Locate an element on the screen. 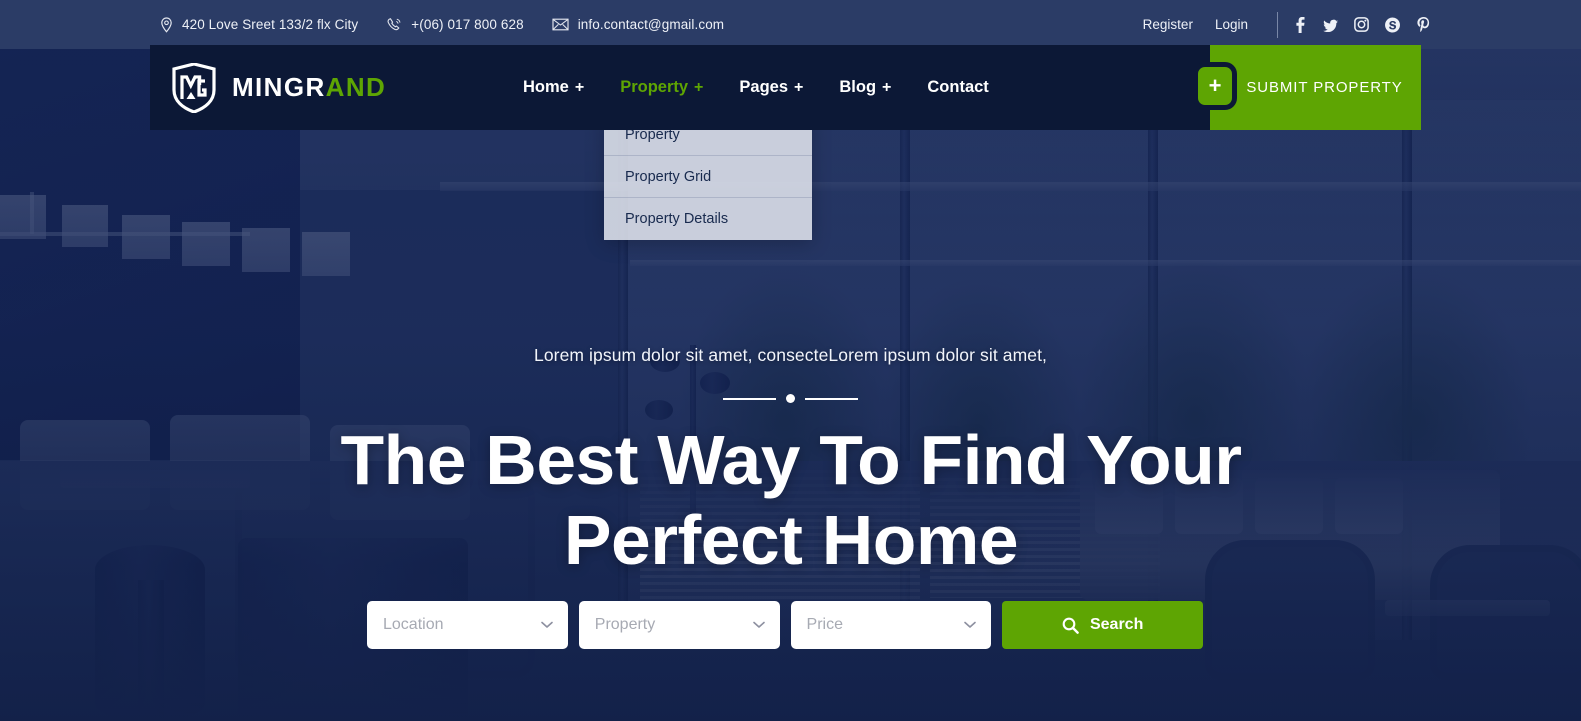 This screenshot has height=721, width=1581. submit-property-label: SUBMIT PROPERTY is located at coordinates (1324, 87).